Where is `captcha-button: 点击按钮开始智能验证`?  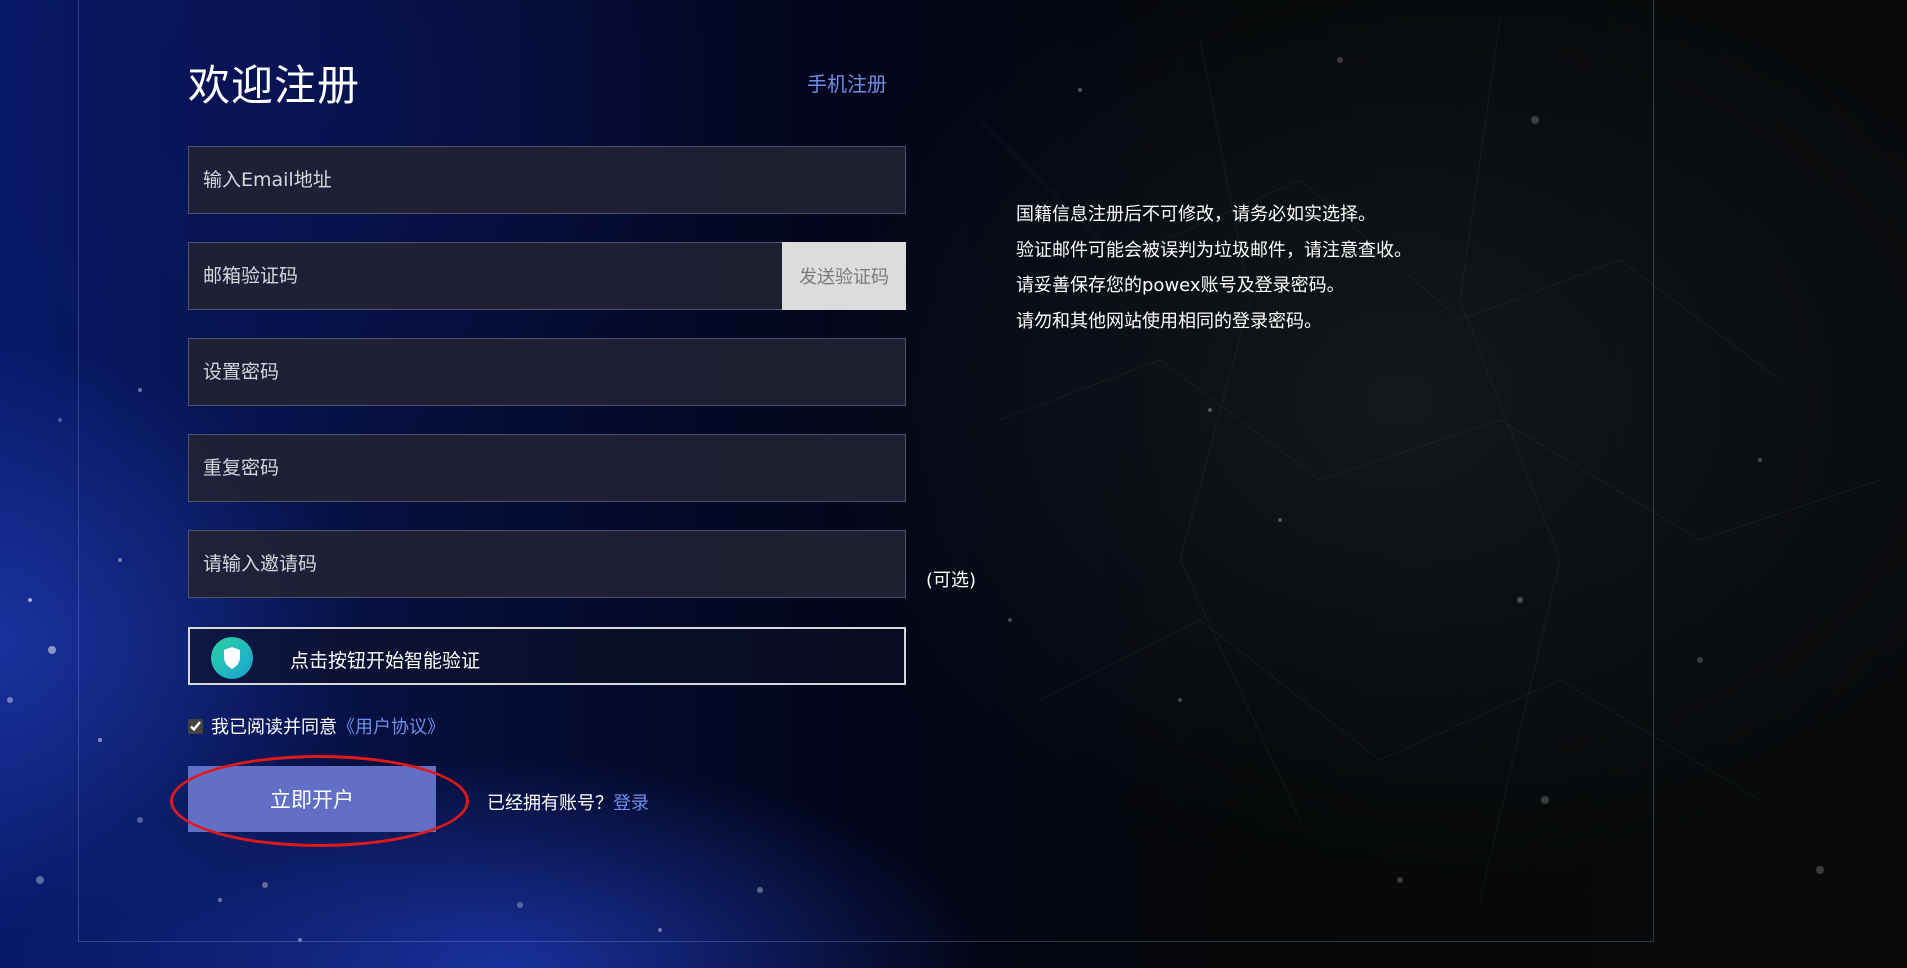 captcha-button: 点击按钮开始智能验证 is located at coordinates (547, 656).